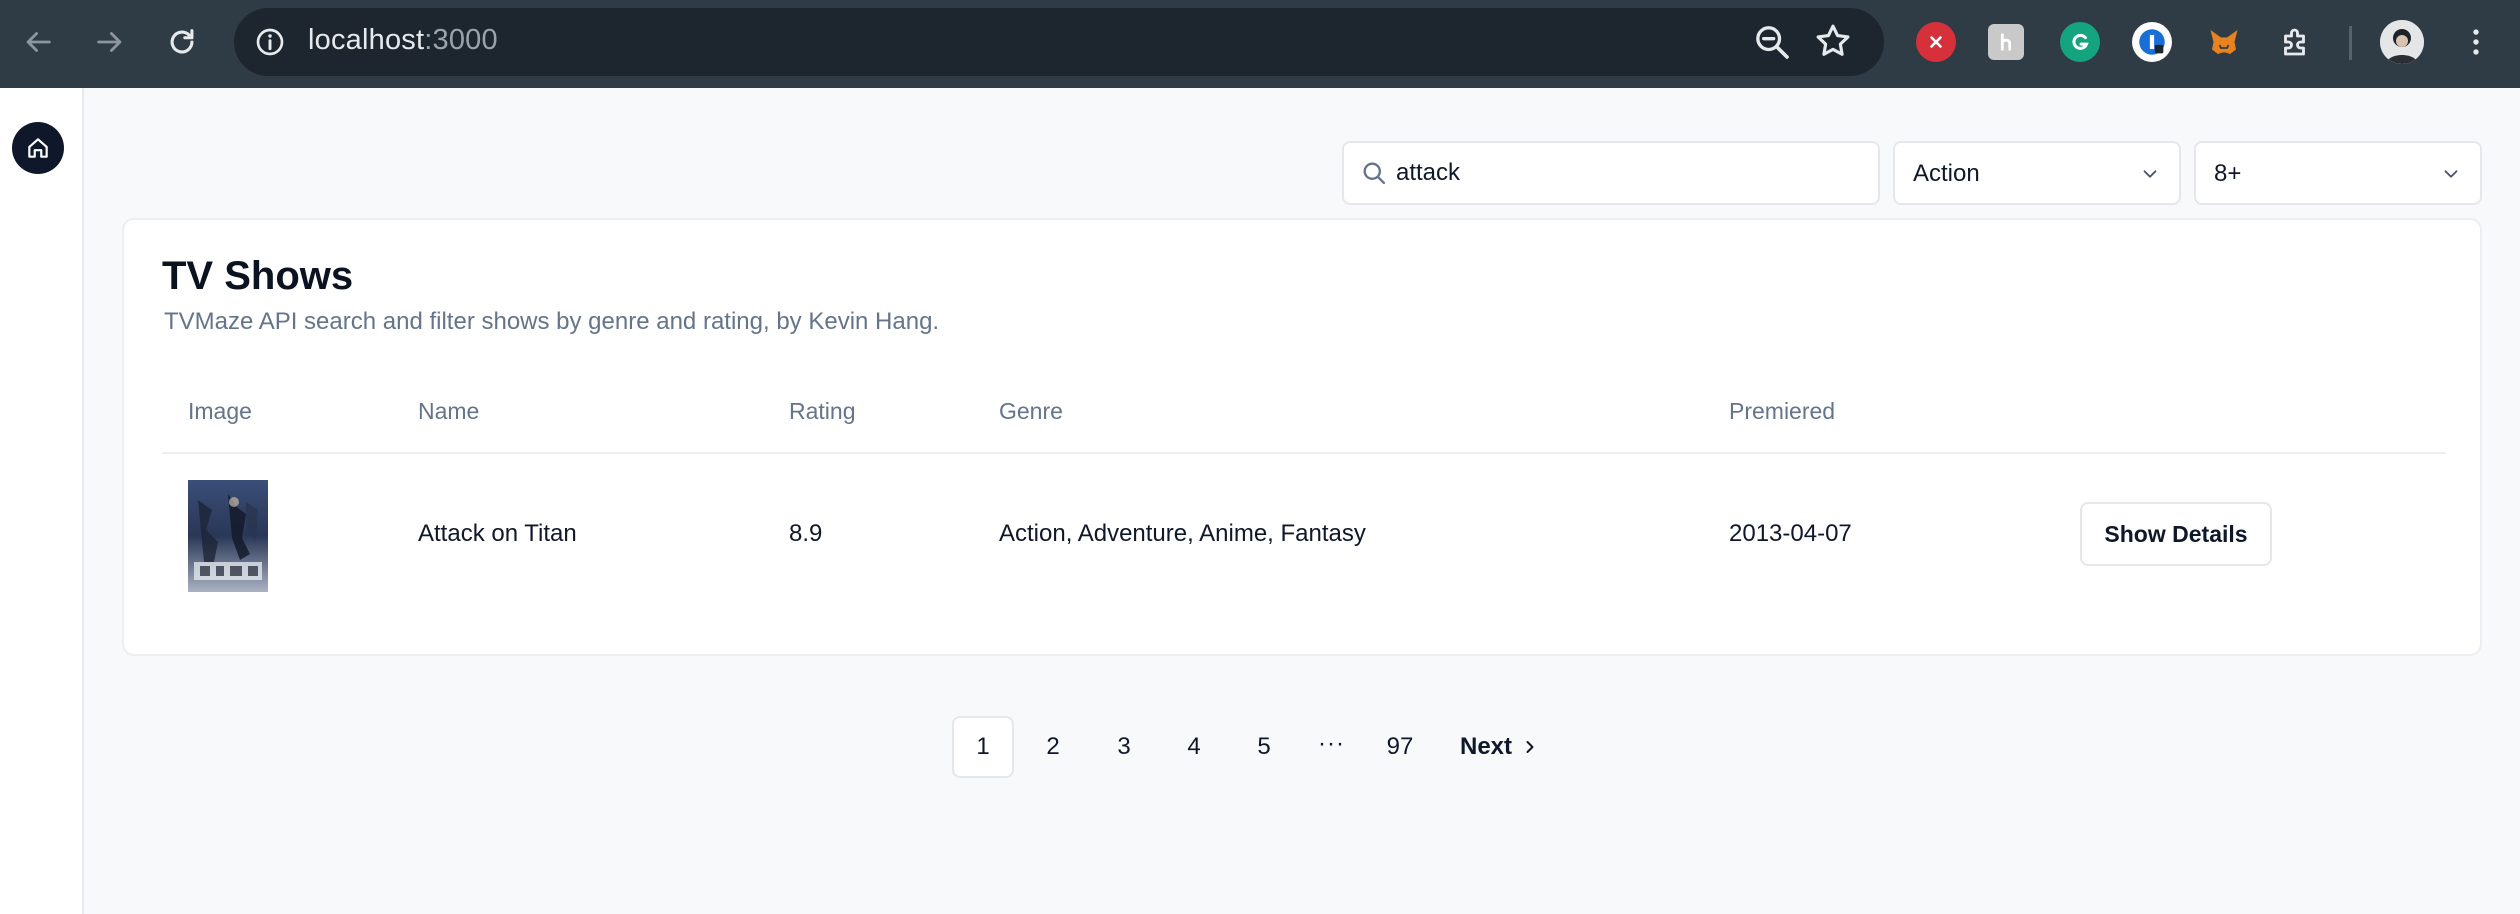  Describe the element at coordinates (1194, 747) in the screenshot. I see `pagination-page-4: 4` at that location.